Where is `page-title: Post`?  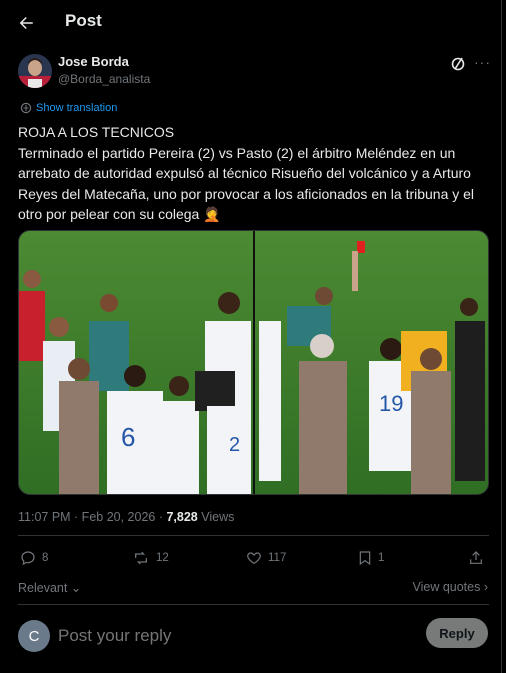
page-title: Post is located at coordinates (83, 20).